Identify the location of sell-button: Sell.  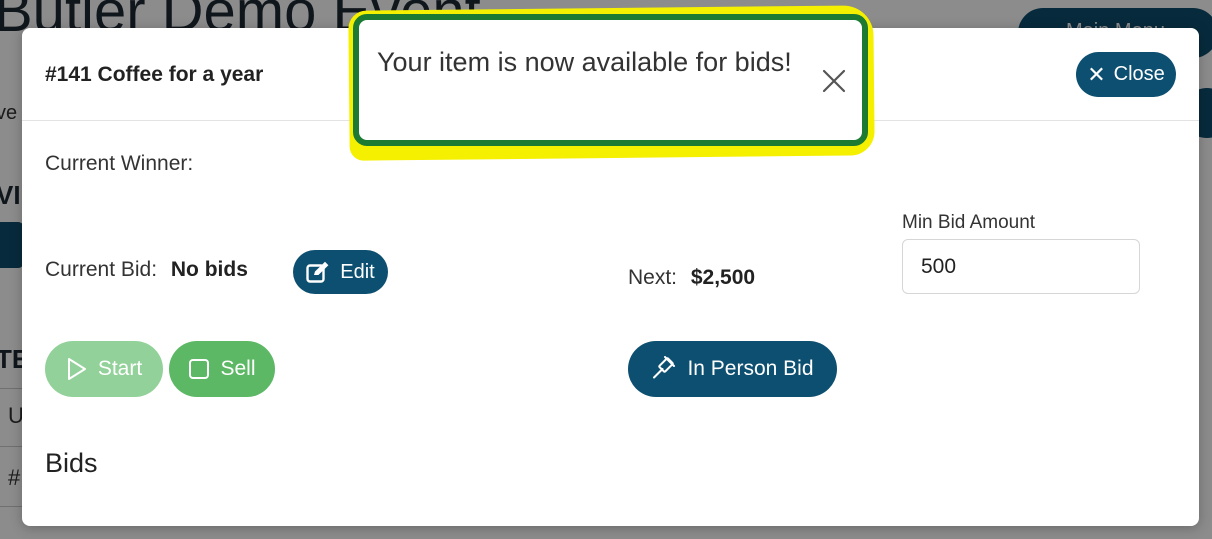
(222, 369).